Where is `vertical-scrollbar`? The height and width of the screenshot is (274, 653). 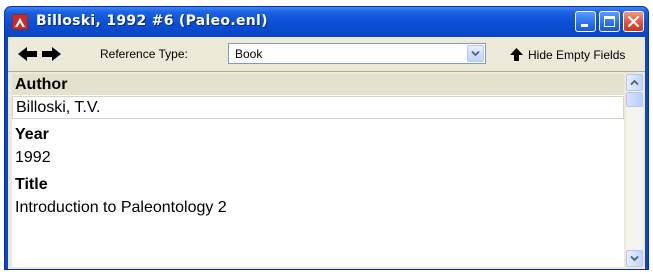 vertical-scrollbar is located at coordinates (634, 170).